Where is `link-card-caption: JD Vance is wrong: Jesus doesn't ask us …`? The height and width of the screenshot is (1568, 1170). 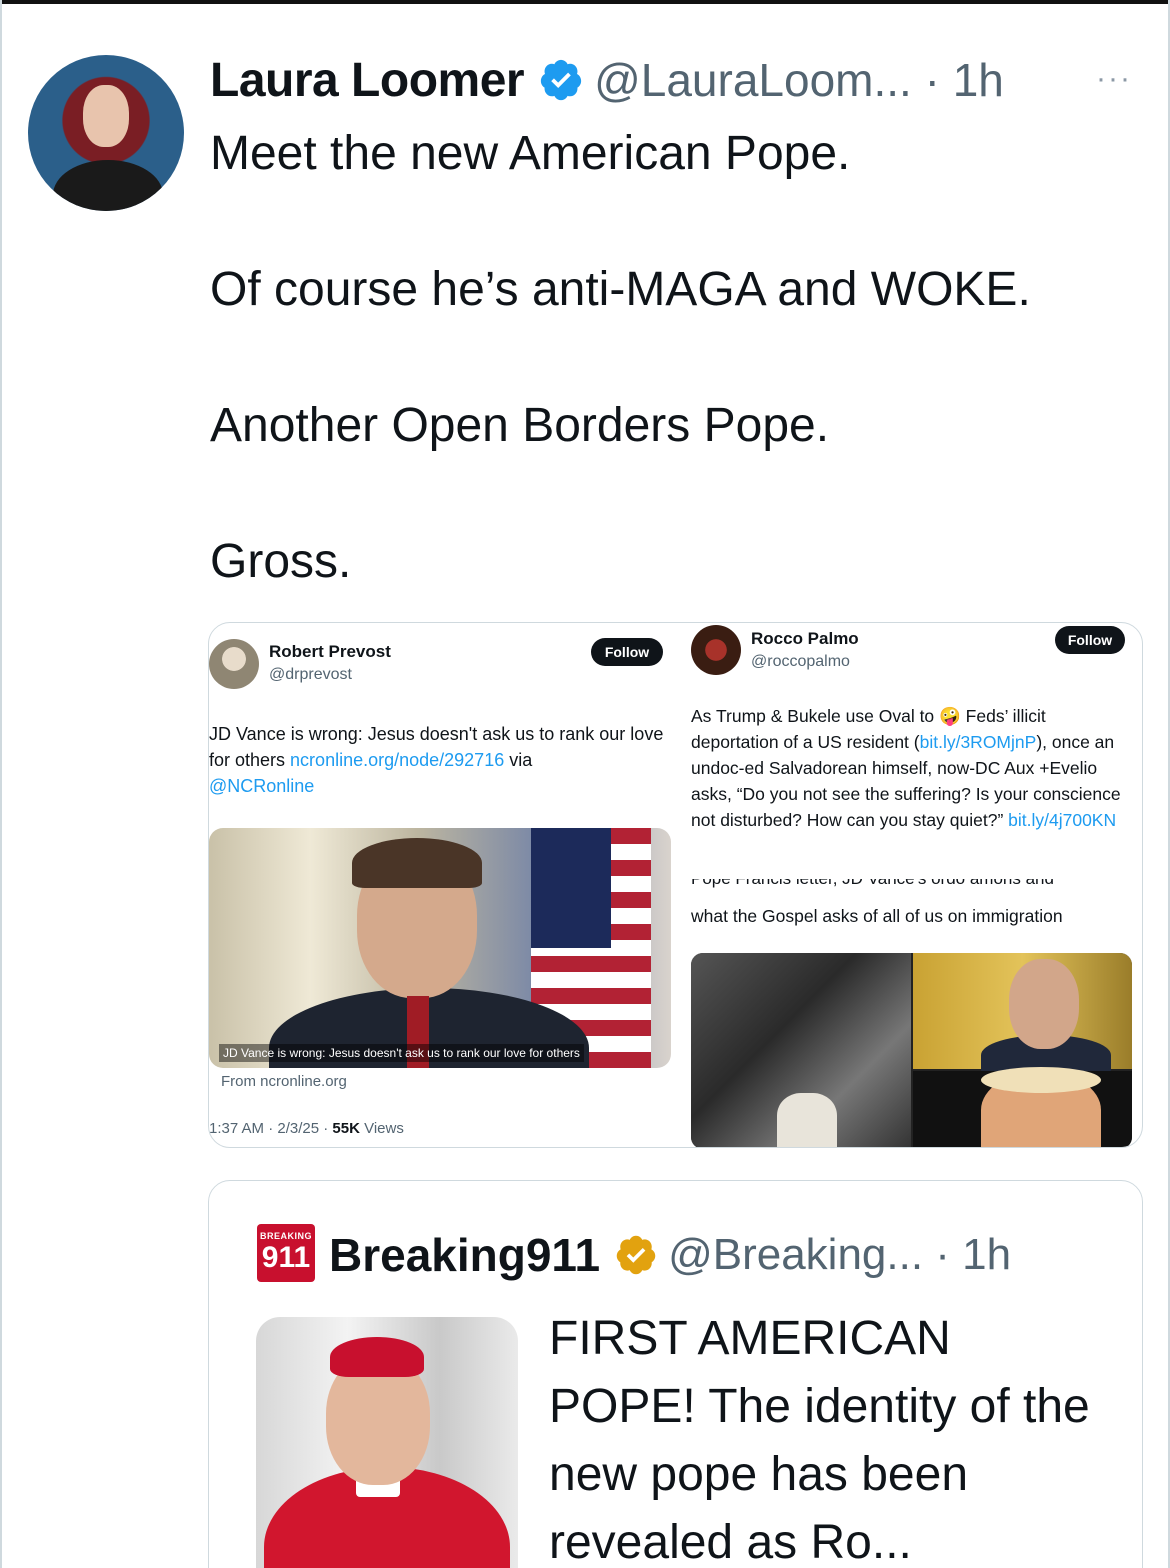
link-card-caption: JD Vance is wrong: Jesus doesn't ask us … is located at coordinates (401, 1053).